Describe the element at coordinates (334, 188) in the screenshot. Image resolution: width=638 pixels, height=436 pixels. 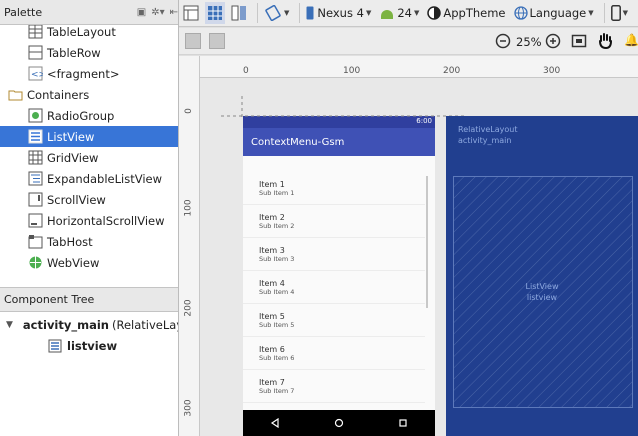
I see `list-item: Item 1 Sub Item 1` at that location.